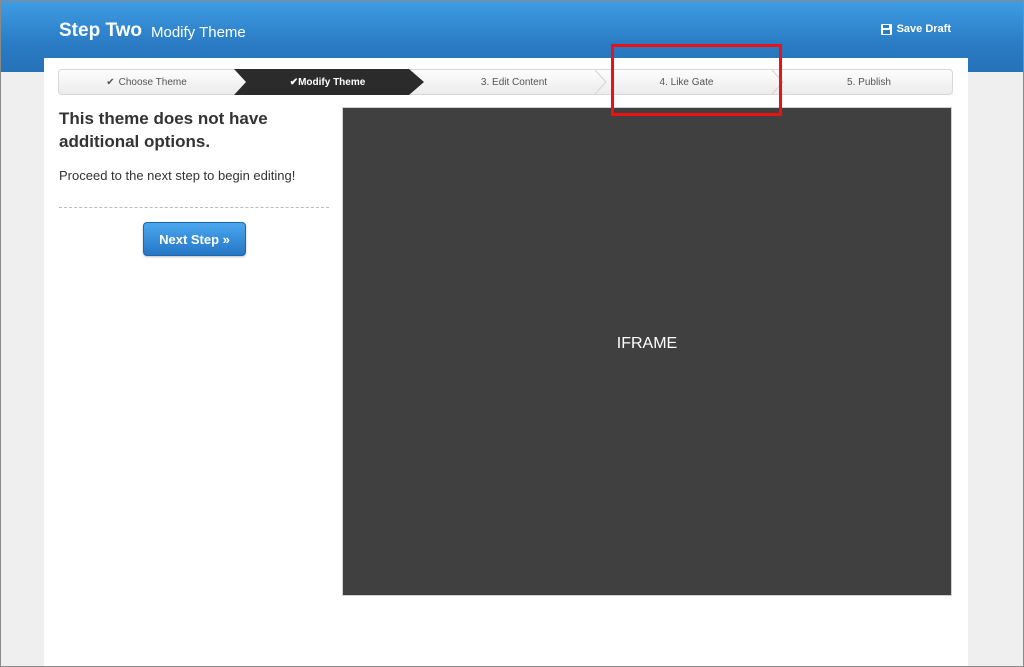 This screenshot has width=1024, height=667. I want to click on next-step-button: Next Step », so click(194, 239).